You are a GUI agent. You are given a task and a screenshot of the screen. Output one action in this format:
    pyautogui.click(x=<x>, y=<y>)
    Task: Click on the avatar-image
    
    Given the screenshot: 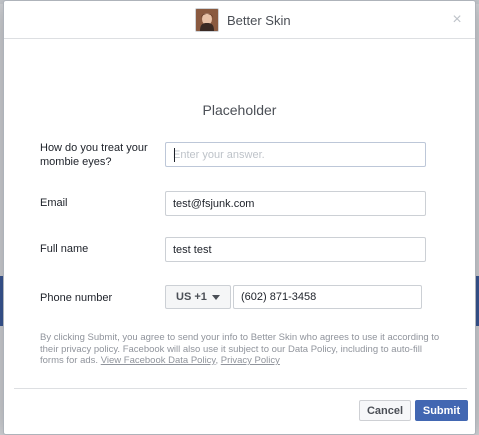 What is the action you would take?
    pyautogui.click(x=207, y=20)
    